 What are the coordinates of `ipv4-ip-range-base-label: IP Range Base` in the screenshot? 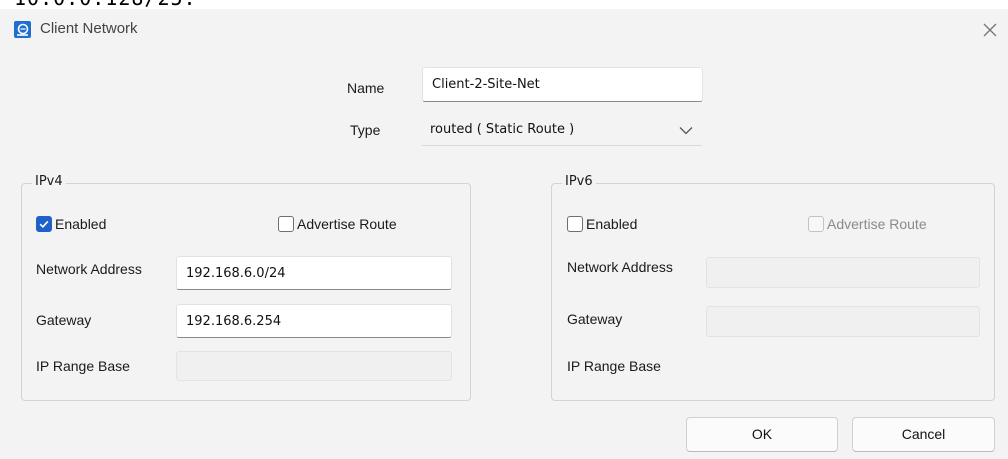 It's located at (83, 366).